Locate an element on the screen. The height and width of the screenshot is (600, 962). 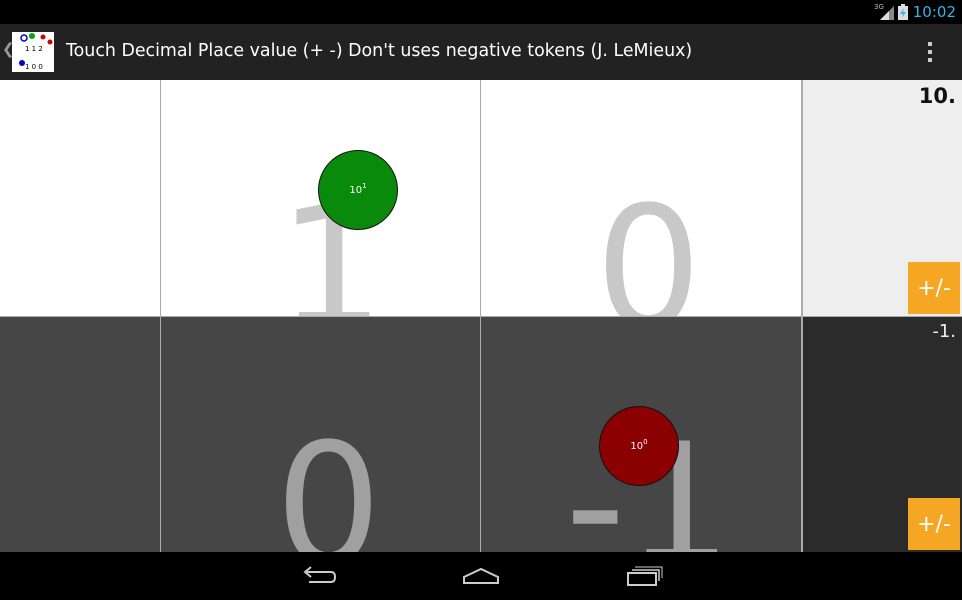
positive-token-tens: 10 1 is located at coordinates (358, 190).